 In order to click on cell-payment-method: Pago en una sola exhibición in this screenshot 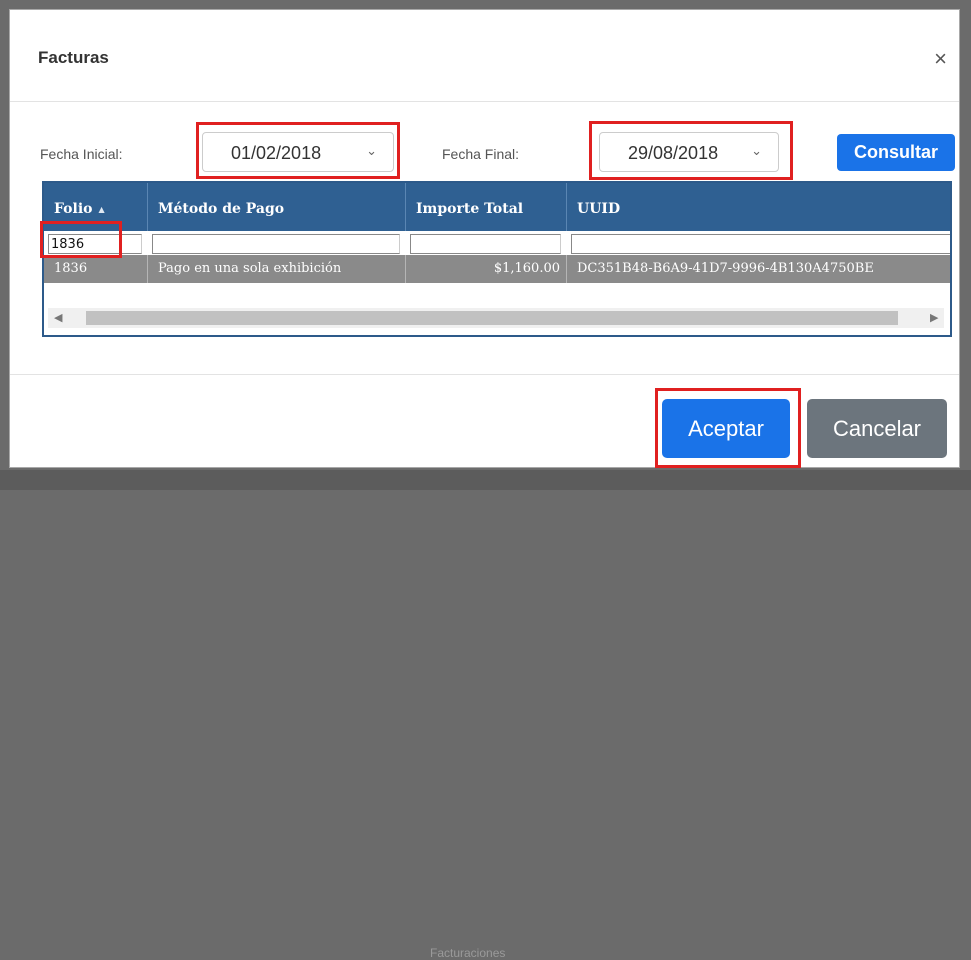, I will do `click(277, 269)`.